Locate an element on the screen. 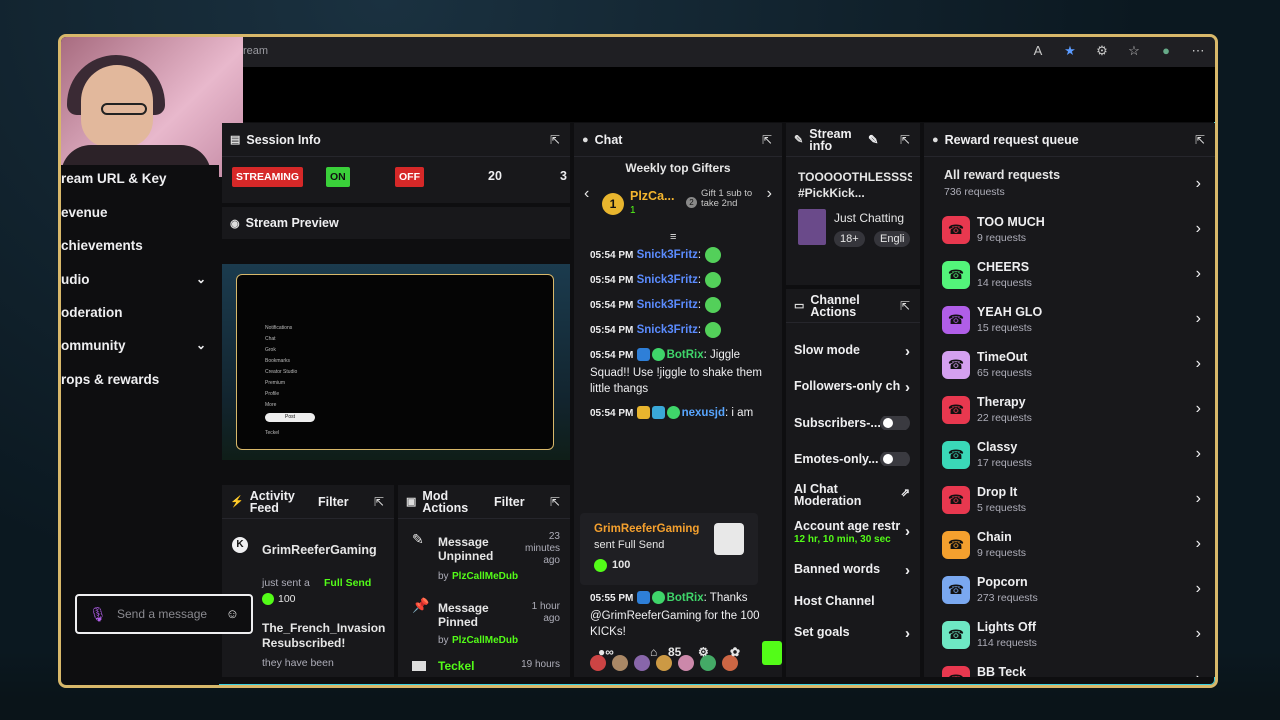  reward-item: ☎ BB Teck › is located at coordinates (1073, 669).